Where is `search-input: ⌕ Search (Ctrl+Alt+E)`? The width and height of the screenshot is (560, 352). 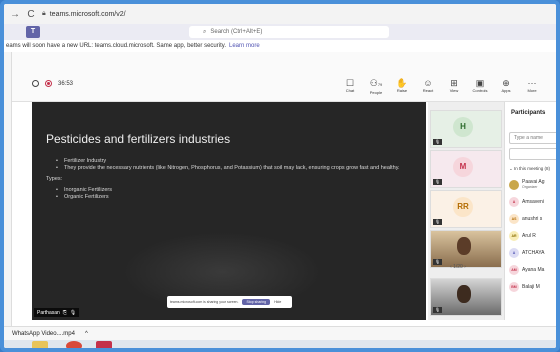 search-input: ⌕ Search (Ctrl+Alt+E) is located at coordinates (289, 32).